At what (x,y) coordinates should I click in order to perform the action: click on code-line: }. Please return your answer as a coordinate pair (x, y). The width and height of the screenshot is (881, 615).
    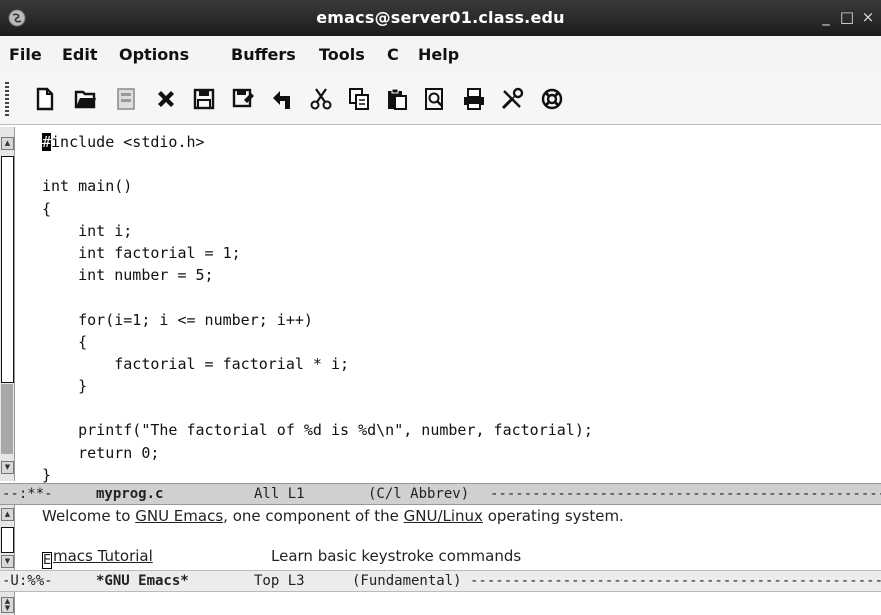
    Looking at the image, I should click on (65, 386).